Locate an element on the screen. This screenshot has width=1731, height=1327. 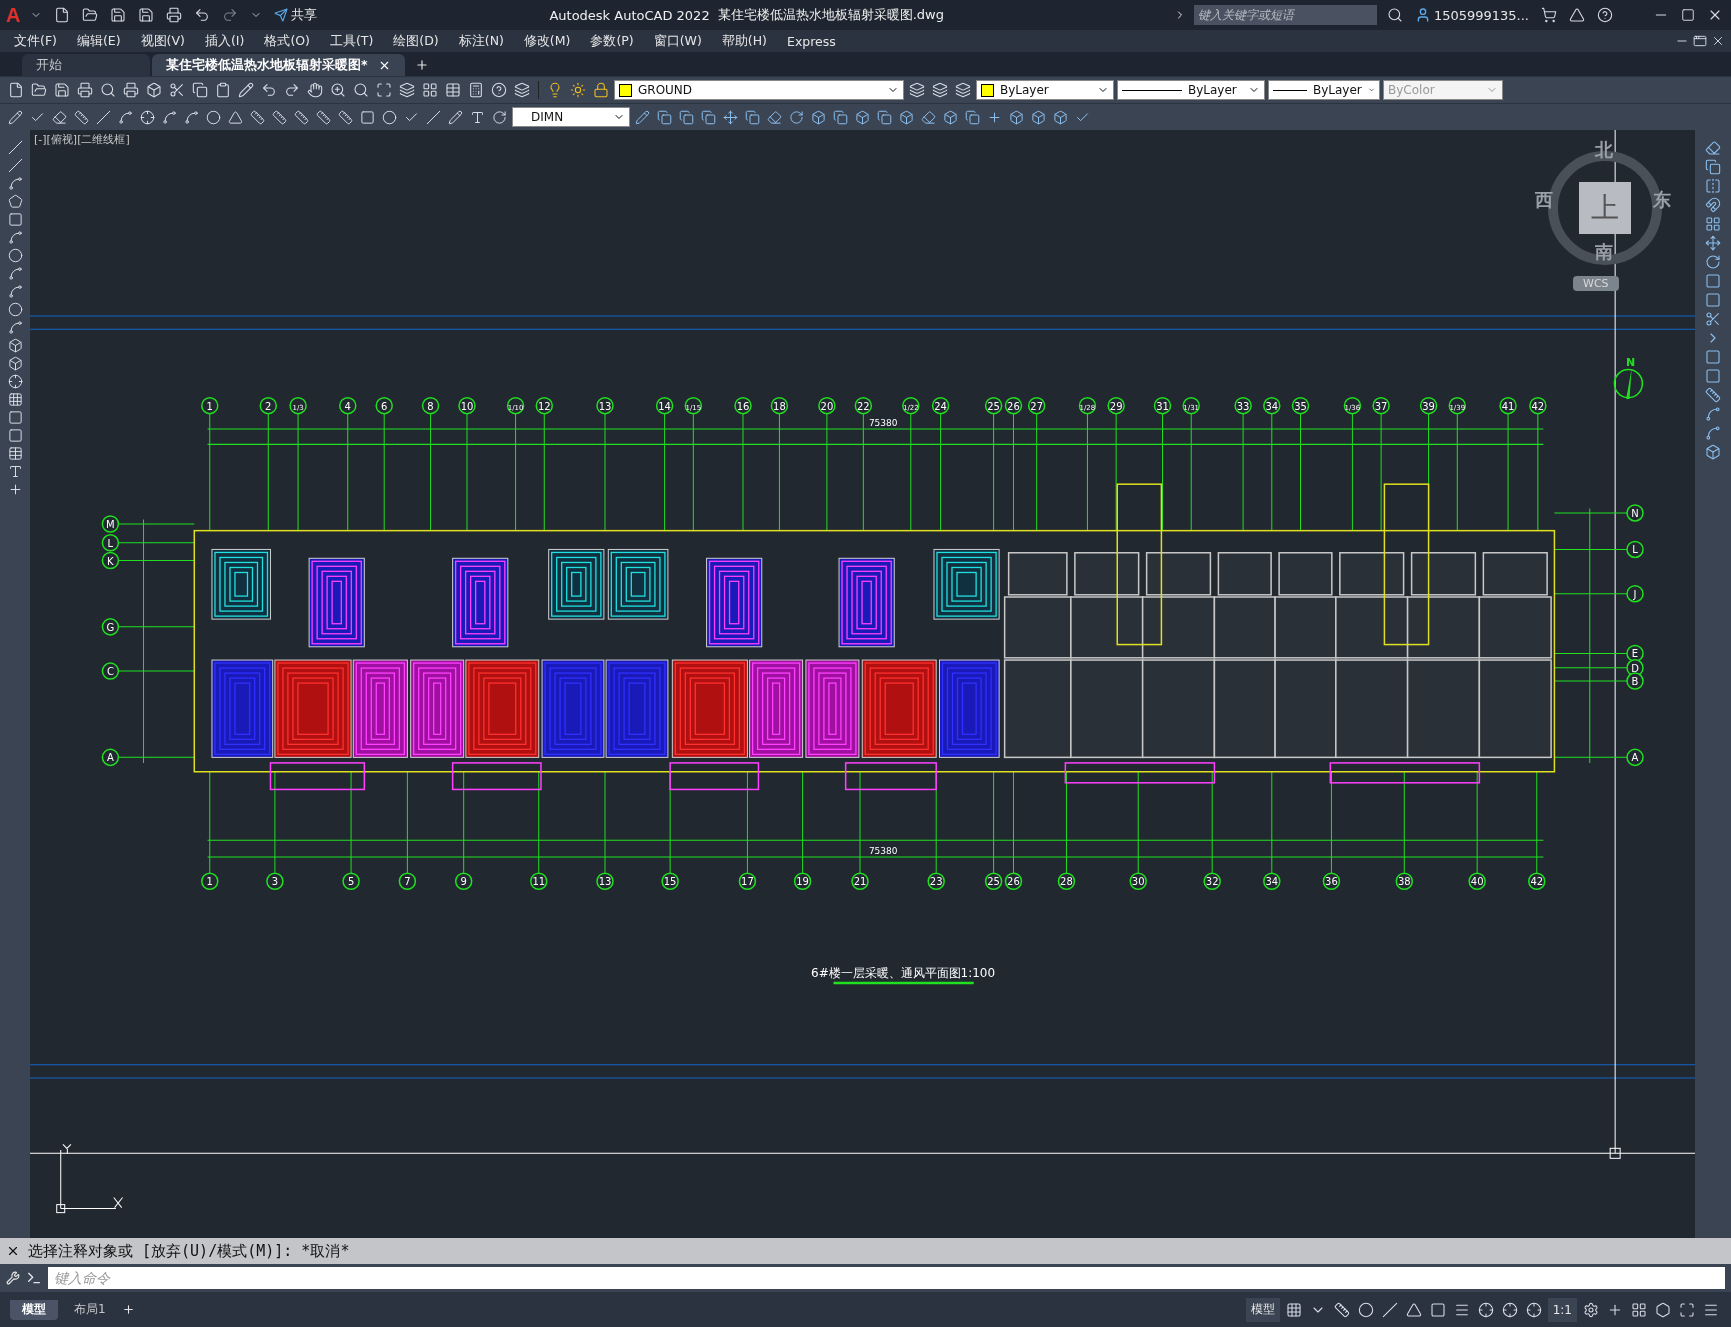
axis-bubble: 35 is located at coordinates (1300, 405).